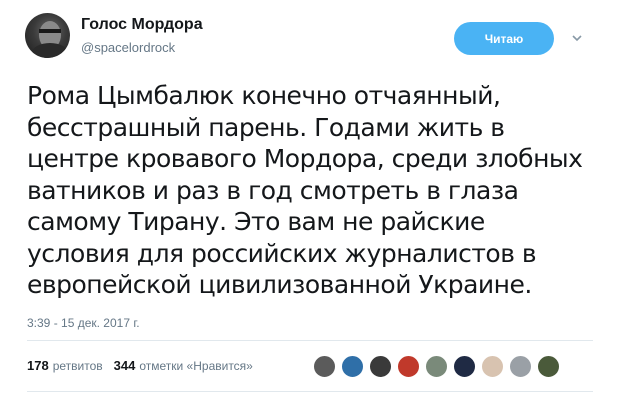  I want to click on avatar, so click(47, 35).